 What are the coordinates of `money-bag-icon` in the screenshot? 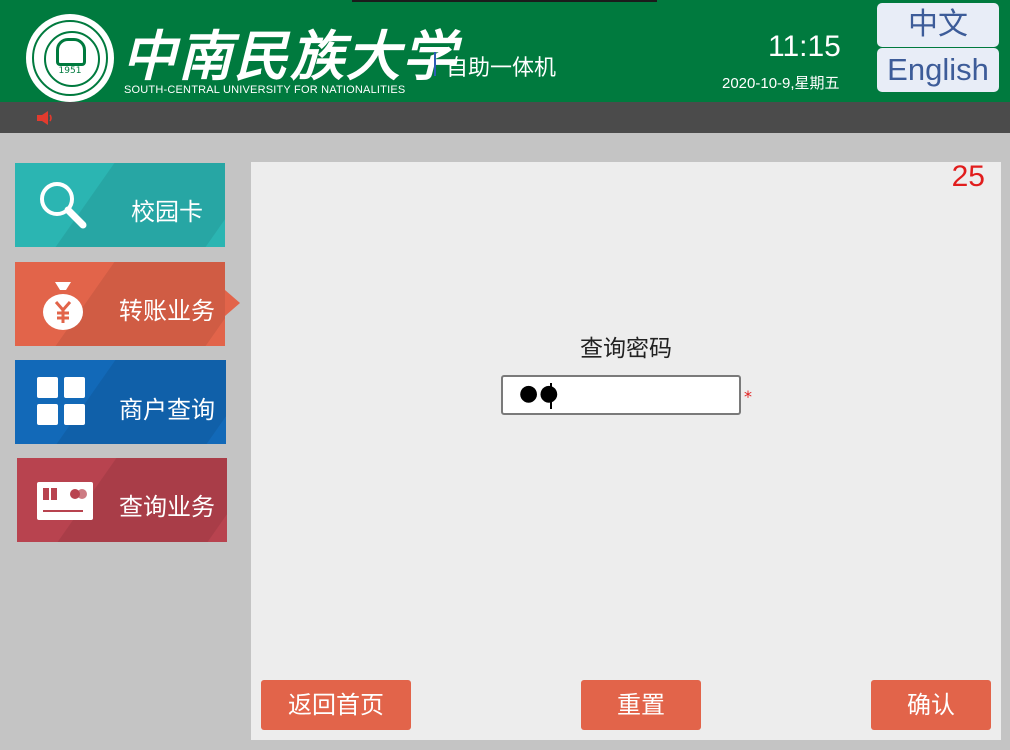 It's located at (63, 306).